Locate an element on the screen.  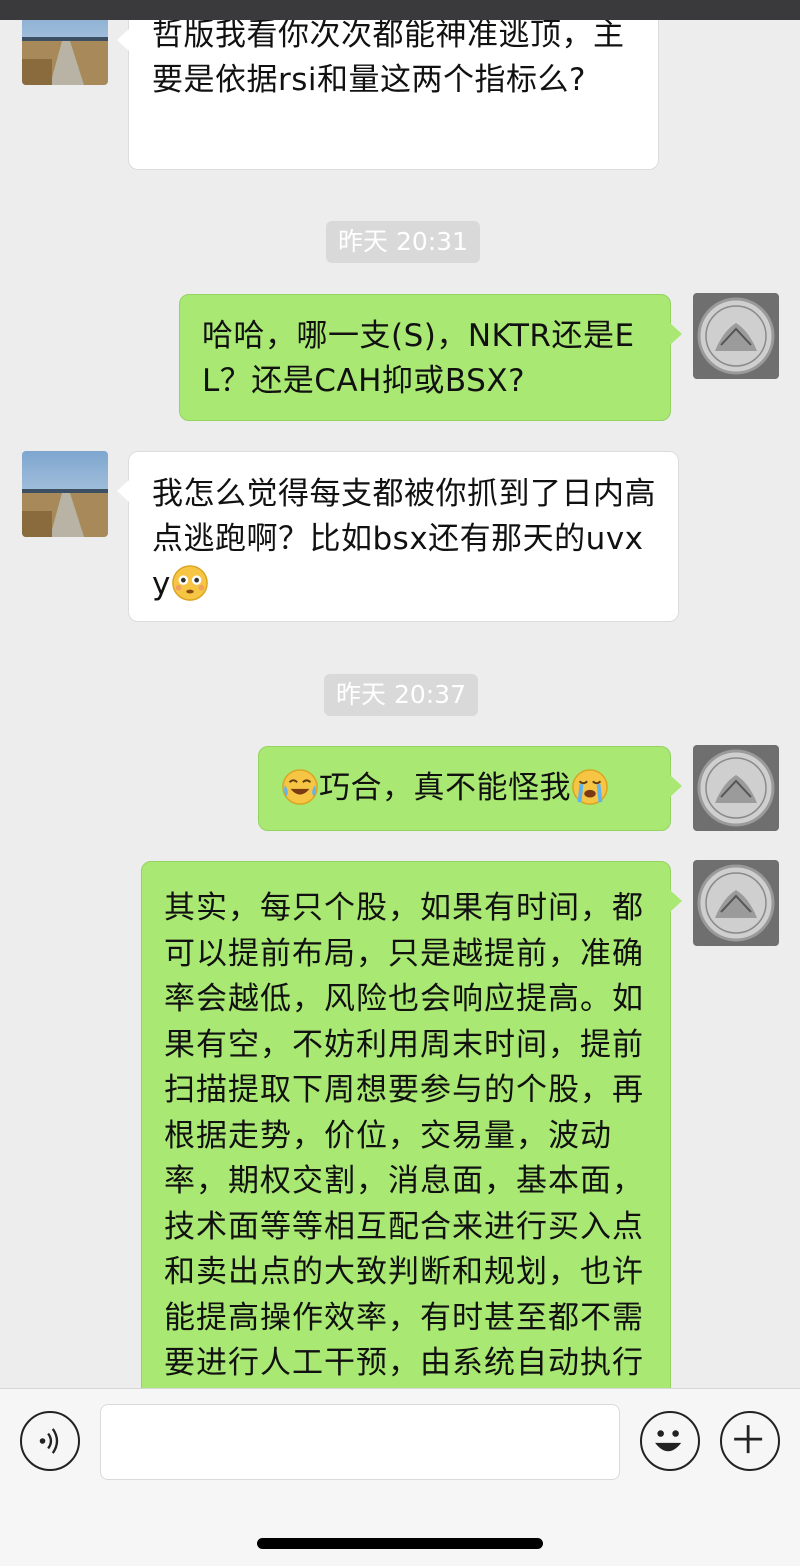
message-text: 哲版我看你次次都能神准逃顶，主要是依据rsi和量这两个指标么? is located at coordinates (388, 59).